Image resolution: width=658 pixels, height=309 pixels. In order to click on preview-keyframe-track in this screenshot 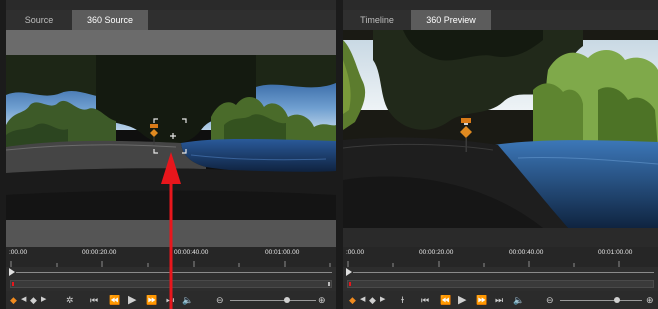, I will do `click(500, 279)`.